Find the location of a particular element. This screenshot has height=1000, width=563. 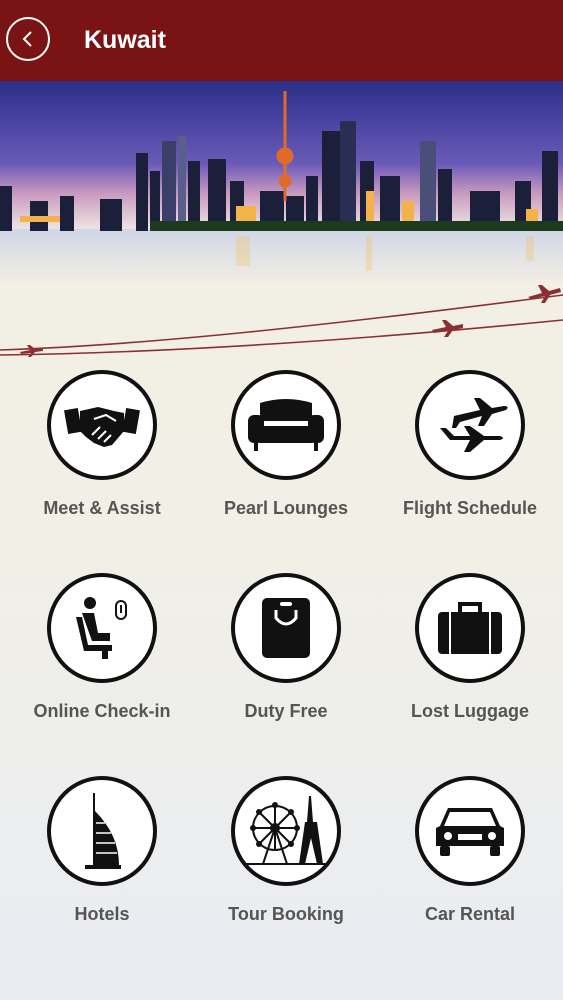

seat-checkin-icon is located at coordinates (101, 628).